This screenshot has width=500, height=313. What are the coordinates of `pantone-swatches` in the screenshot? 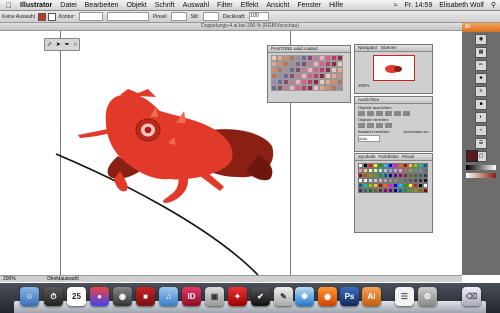 It's located at (309, 73).